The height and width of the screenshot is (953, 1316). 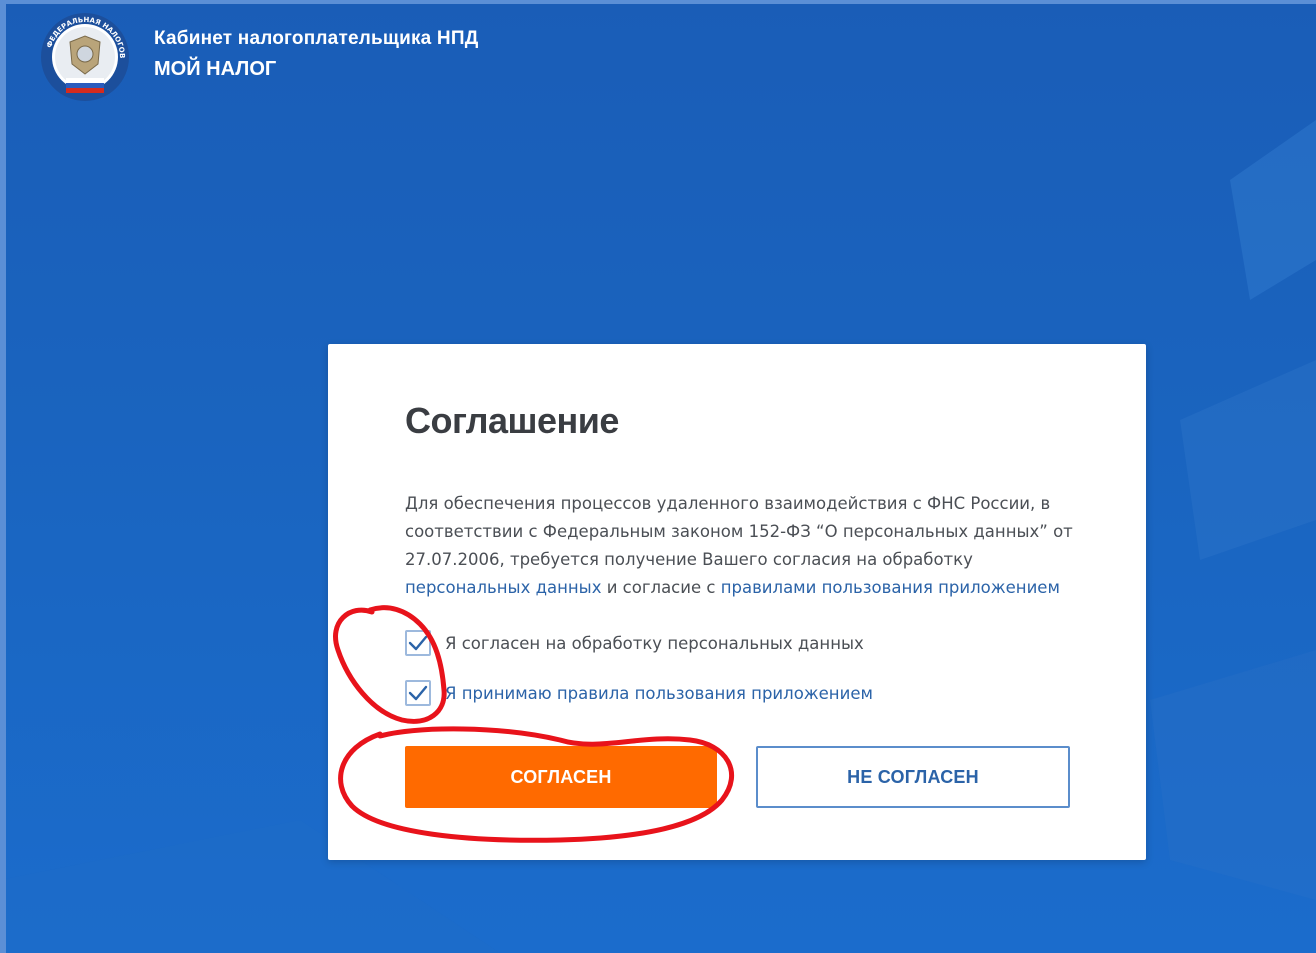 I want to click on rules-link: правилами пользования приложением, so click(x=890, y=587).